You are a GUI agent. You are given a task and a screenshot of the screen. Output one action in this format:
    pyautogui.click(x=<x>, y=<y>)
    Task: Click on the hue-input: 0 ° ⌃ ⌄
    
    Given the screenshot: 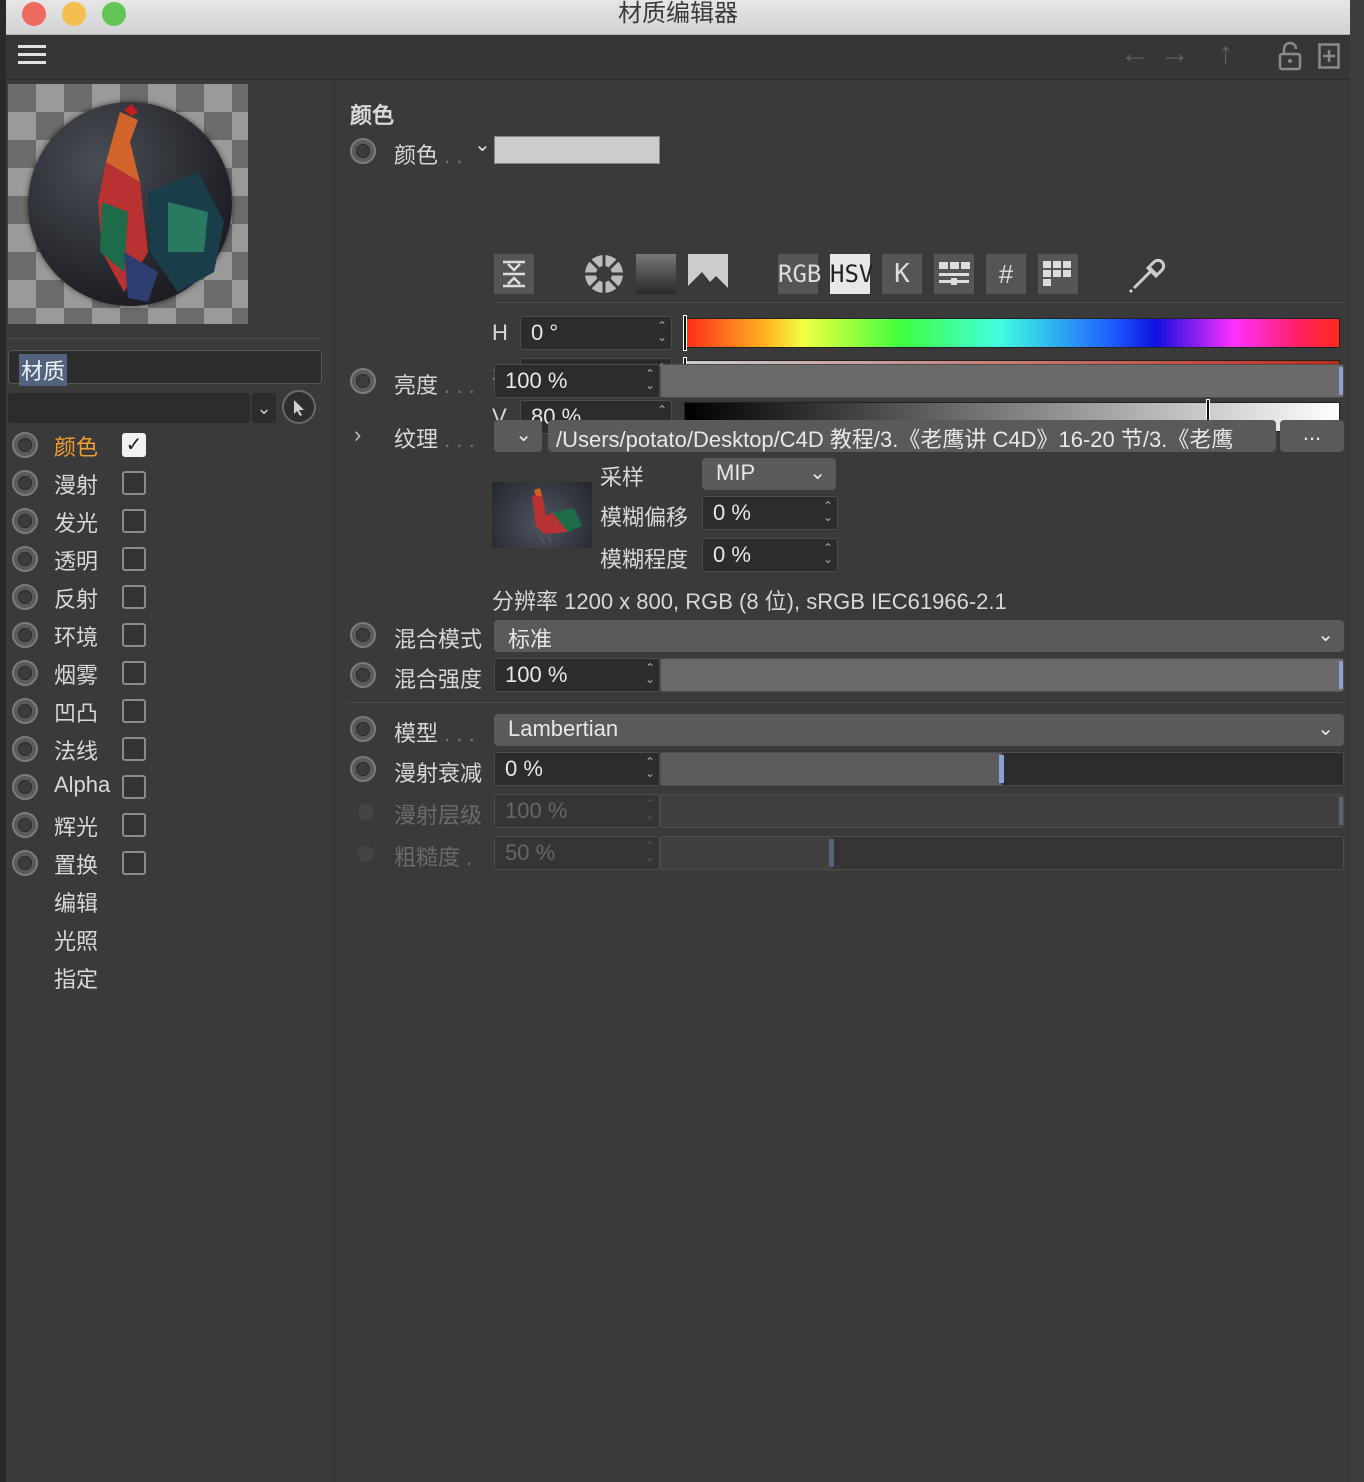 What is the action you would take?
    pyautogui.click(x=596, y=333)
    